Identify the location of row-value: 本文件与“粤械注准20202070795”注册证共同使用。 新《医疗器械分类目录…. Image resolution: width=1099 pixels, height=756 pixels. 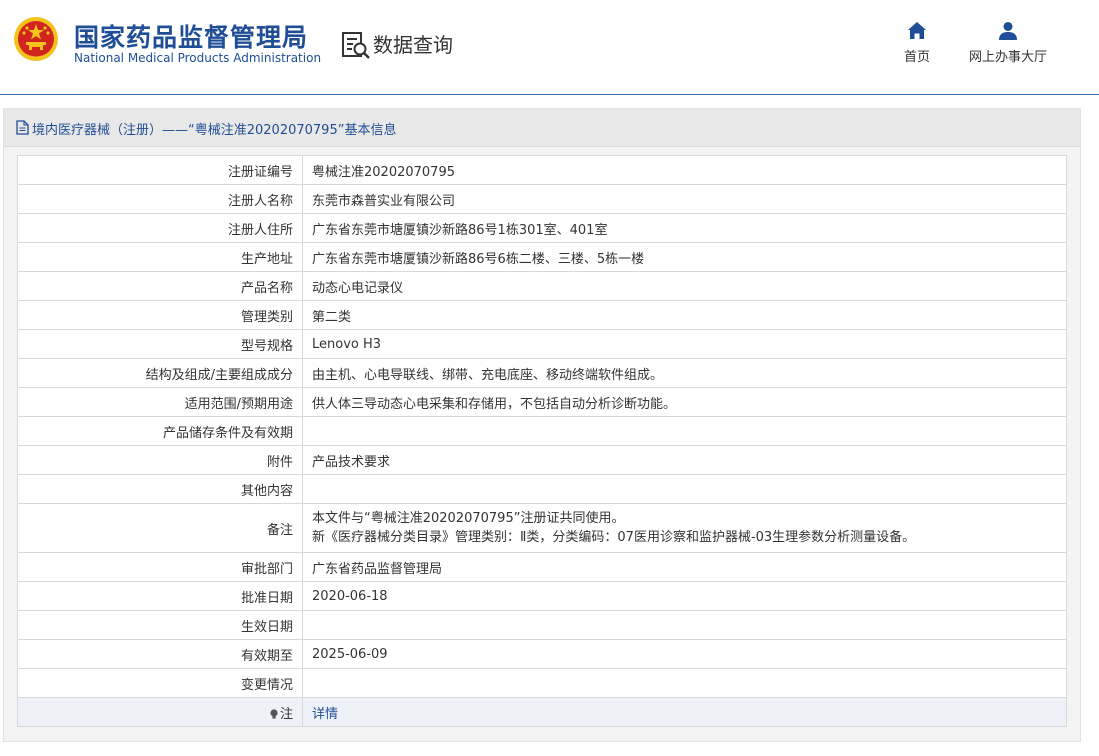
(684, 528).